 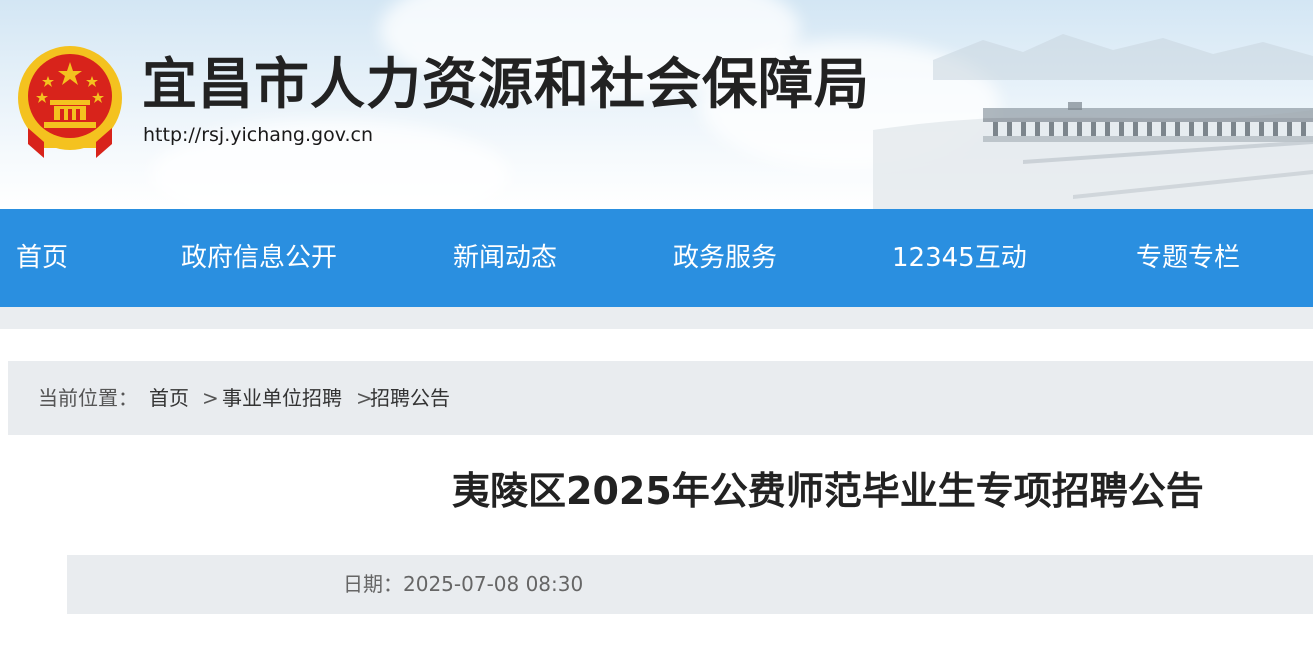 What do you see at coordinates (690, 584) in the screenshot?
I see `article-meta-bar: 日期：2025-07-08 08:30` at bounding box center [690, 584].